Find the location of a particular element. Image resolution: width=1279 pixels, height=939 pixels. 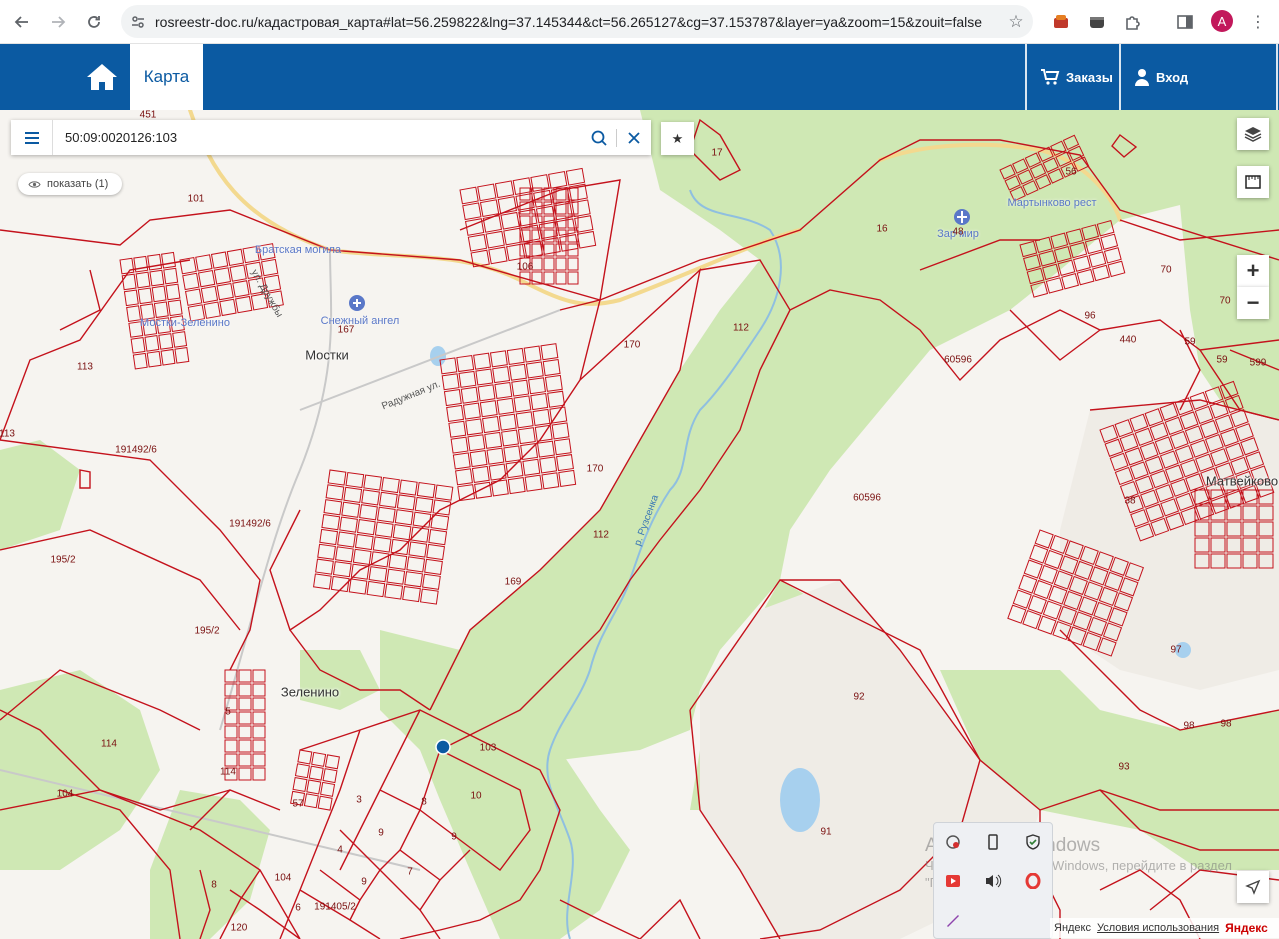

usb-icon is located at coordinates (993, 842).